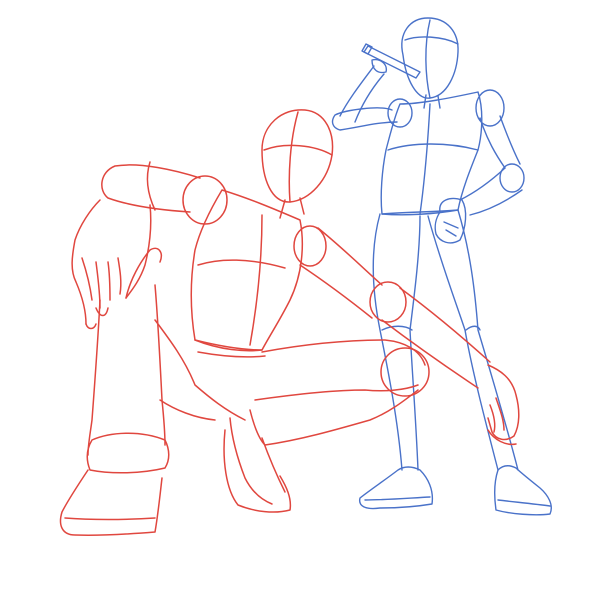 The height and width of the screenshot is (600, 600). What do you see at coordinates (445, 340) in the screenshot?
I see `standing-figure-legs` at bounding box center [445, 340].